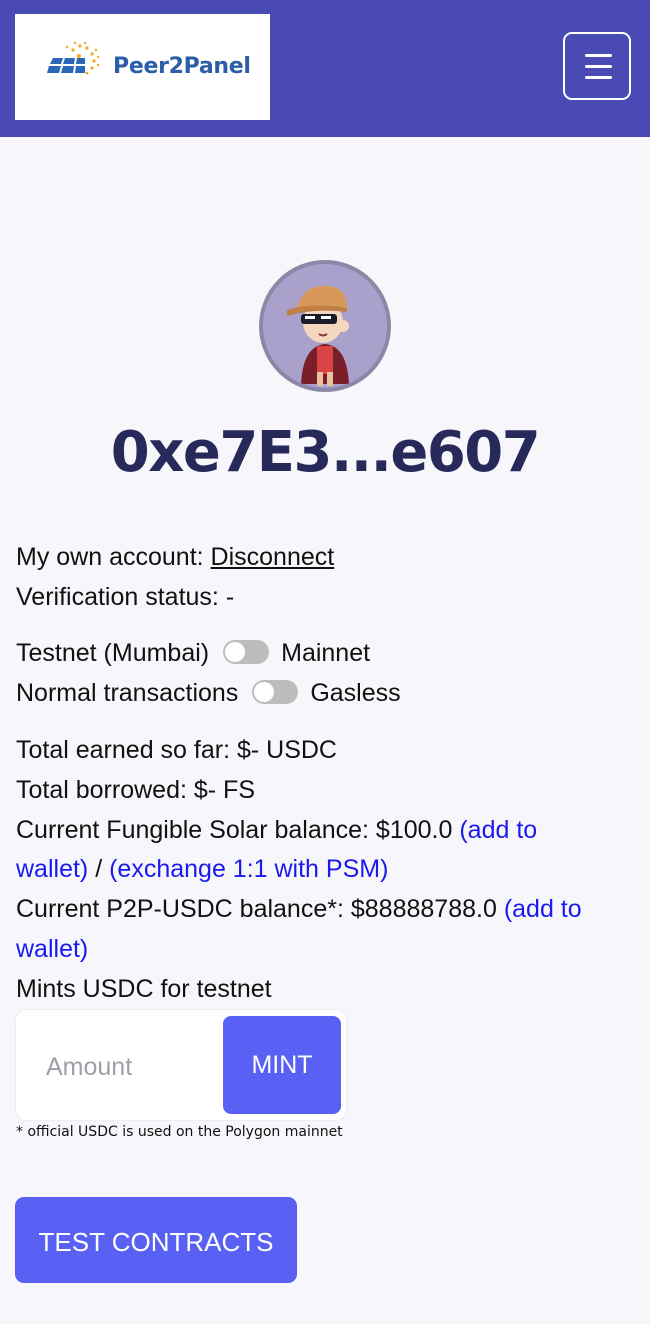 The height and width of the screenshot is (1324, 650). Describe the element at coordinates (355, 693) in the screenshot. I see `gasless-label: Gasless` at that location.